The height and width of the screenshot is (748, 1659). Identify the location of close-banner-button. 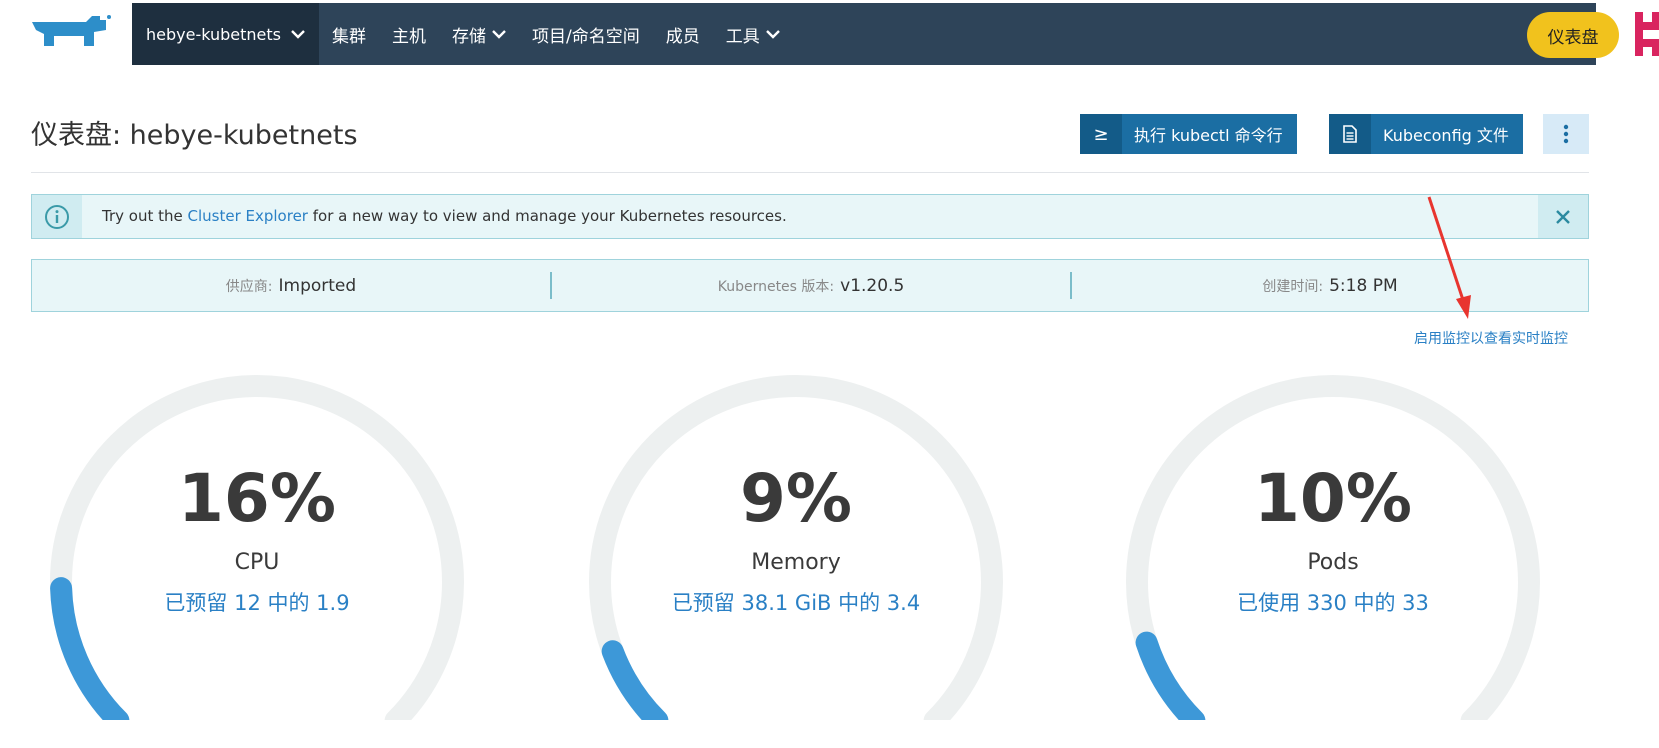
(1563, 216).